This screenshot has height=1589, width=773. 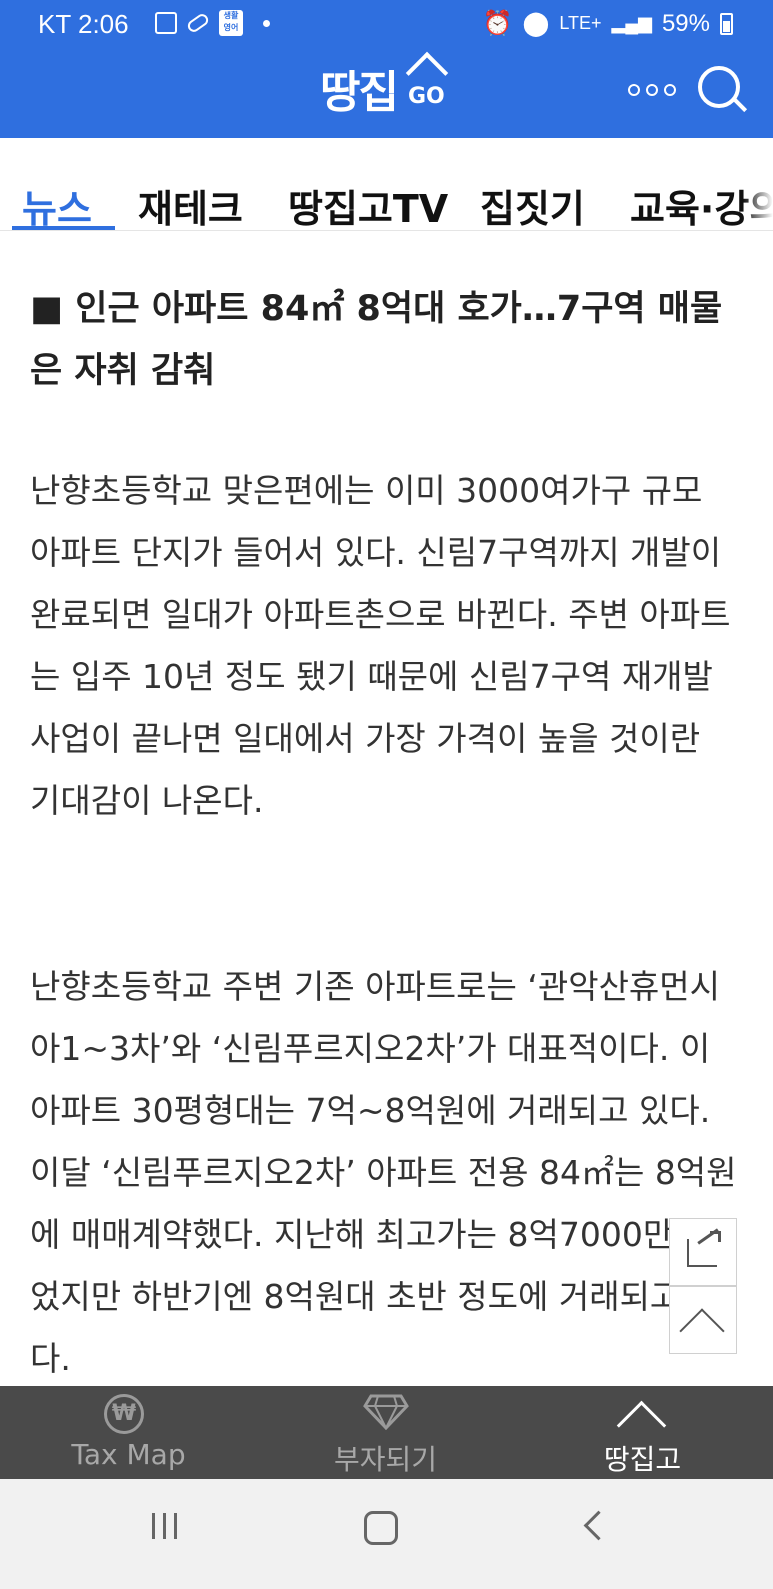 I want to click on more-notifications-icon, so click(x=266, y=23).